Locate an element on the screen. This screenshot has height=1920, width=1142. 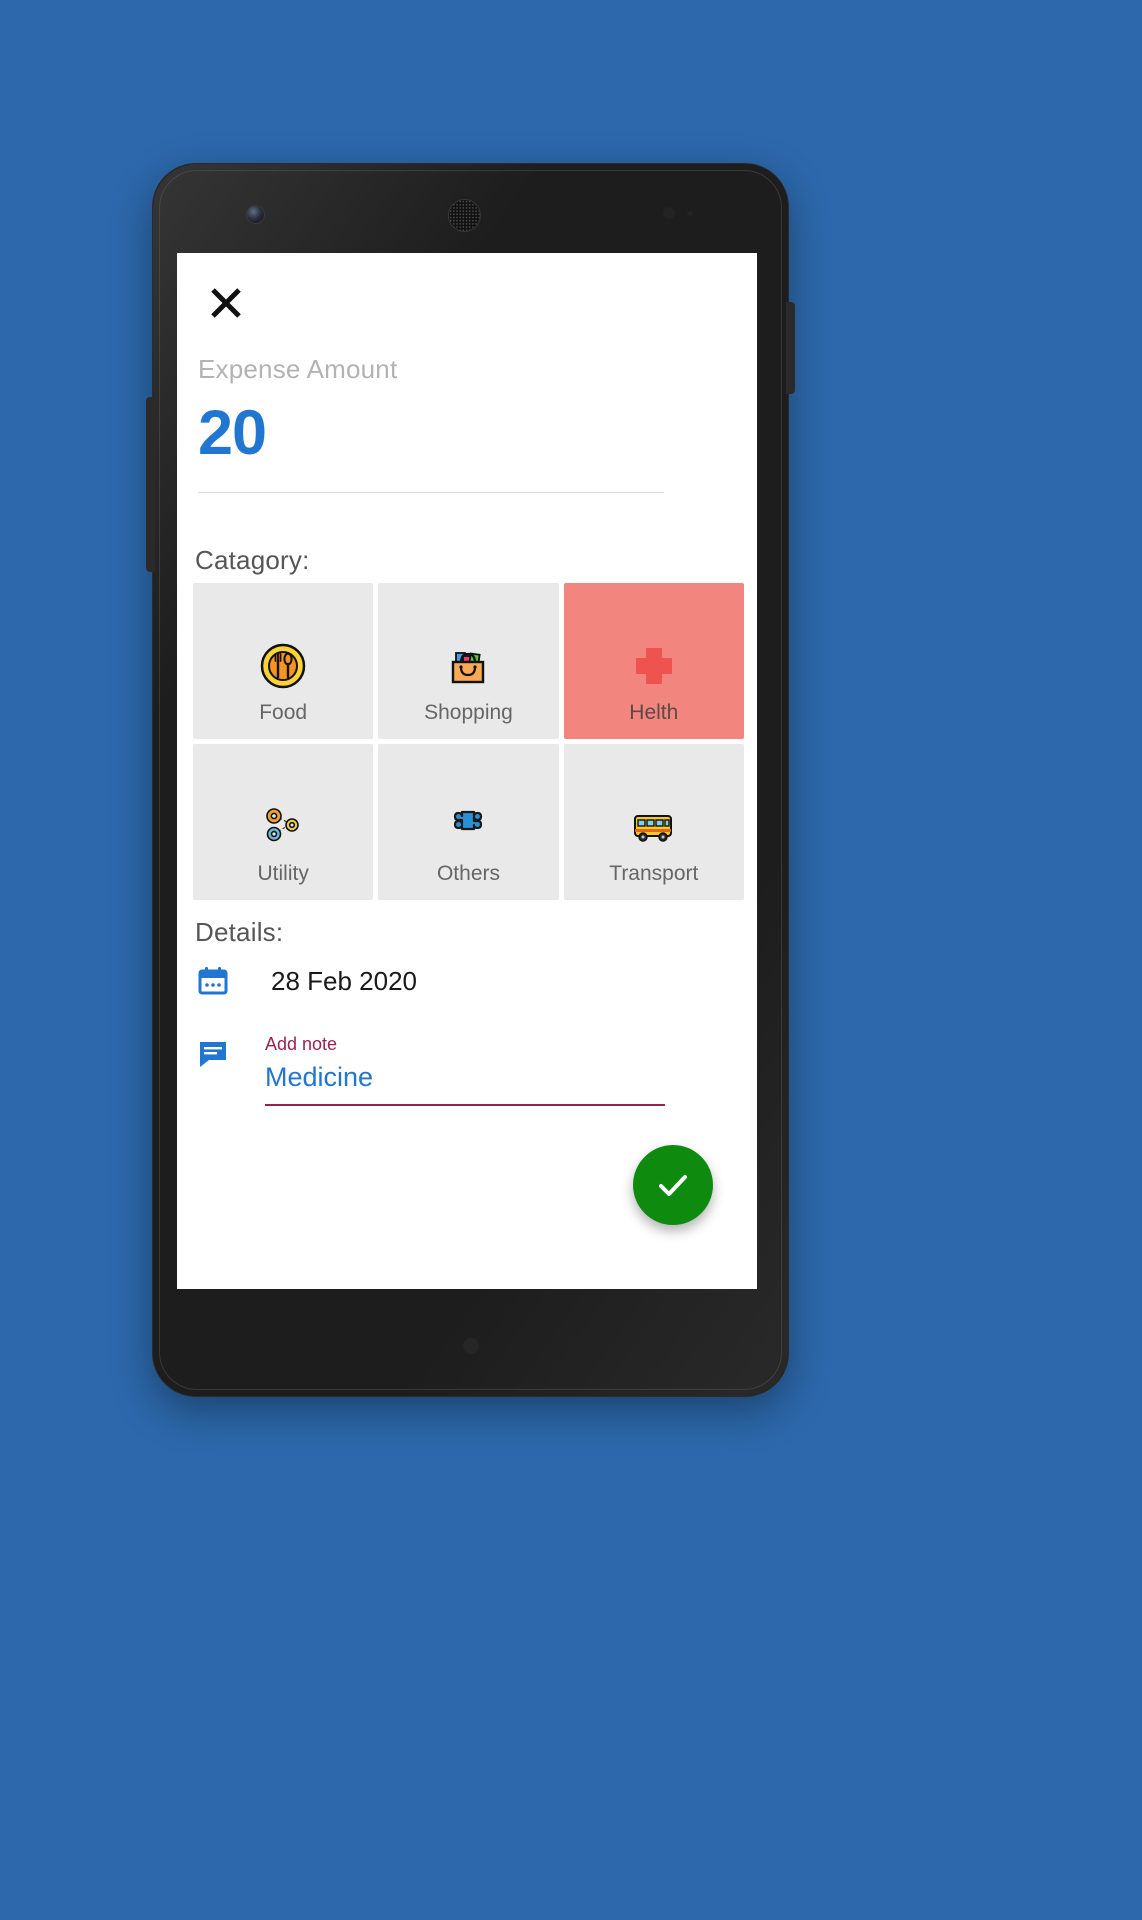
note-underline is located at coordinates (465, 1105).